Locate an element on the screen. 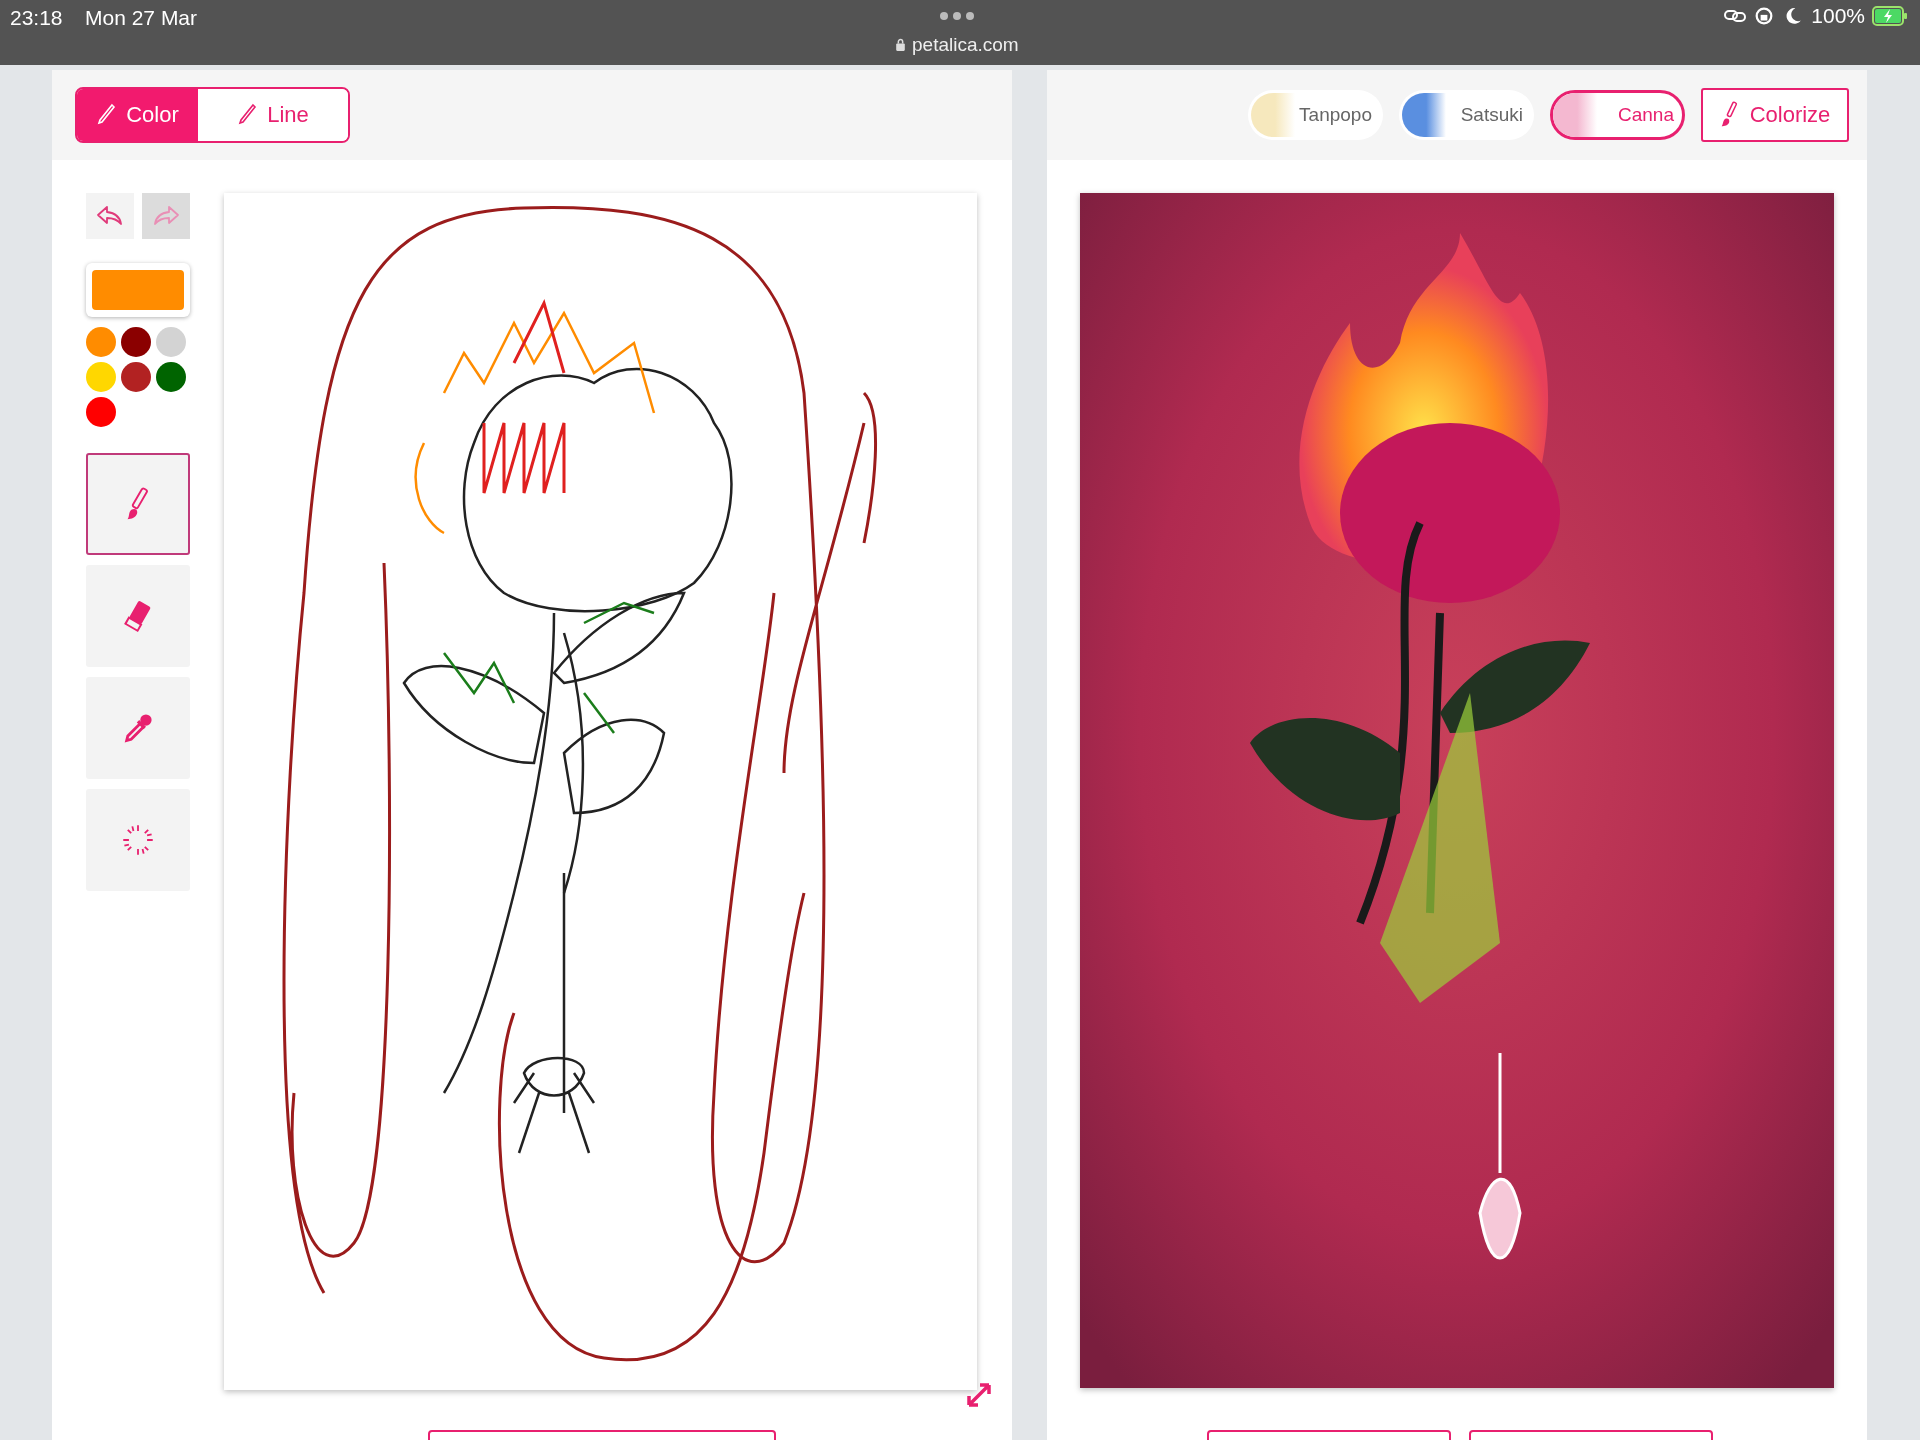 The image size is (1920, 1440). mode-tab: Color is located at coordinates (137, 115).